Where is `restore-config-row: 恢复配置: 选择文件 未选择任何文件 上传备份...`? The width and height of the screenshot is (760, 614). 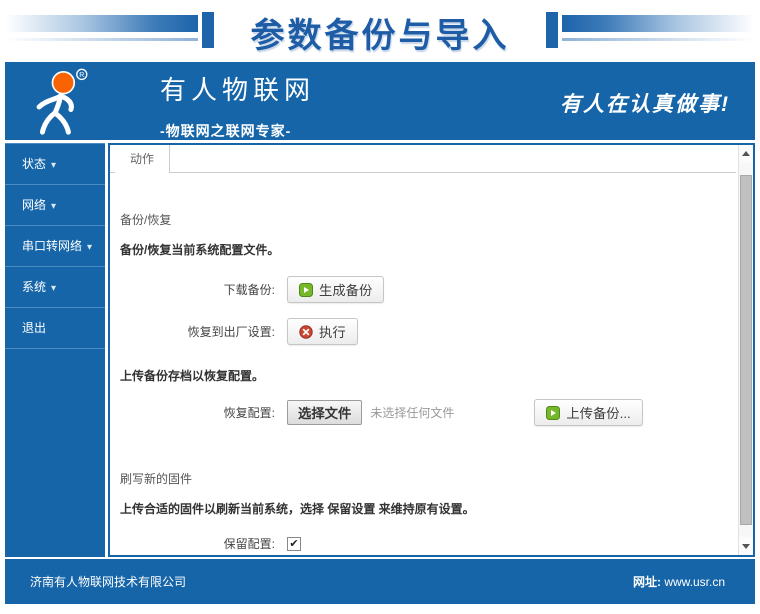
restore-config-row: 恢复配置: 选择文件 未选择任何文件 上传备份... is located at coordinates (423, 412).